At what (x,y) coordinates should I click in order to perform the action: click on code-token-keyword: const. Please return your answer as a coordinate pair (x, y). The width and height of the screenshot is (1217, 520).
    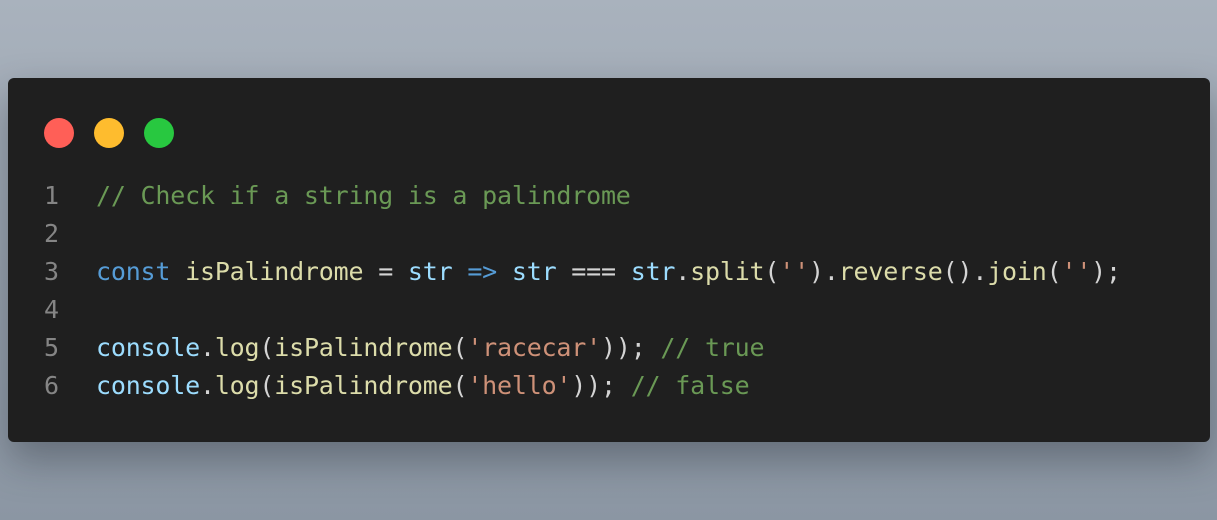
    Looking at the image, I should click on (133, 271).